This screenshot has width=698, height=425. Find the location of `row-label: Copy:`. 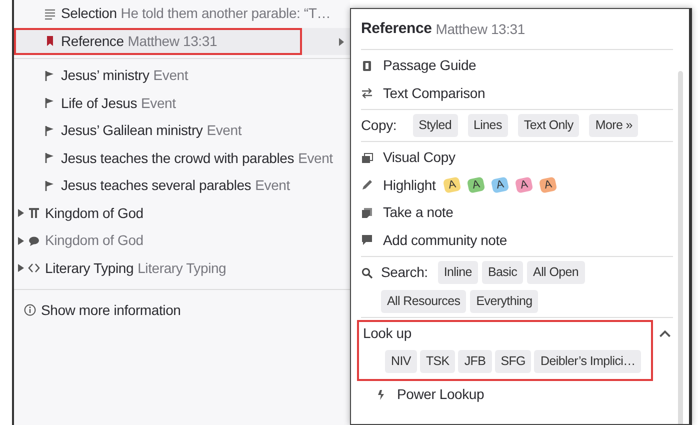

row-label: Copy: is located at coordinates (379, 125).